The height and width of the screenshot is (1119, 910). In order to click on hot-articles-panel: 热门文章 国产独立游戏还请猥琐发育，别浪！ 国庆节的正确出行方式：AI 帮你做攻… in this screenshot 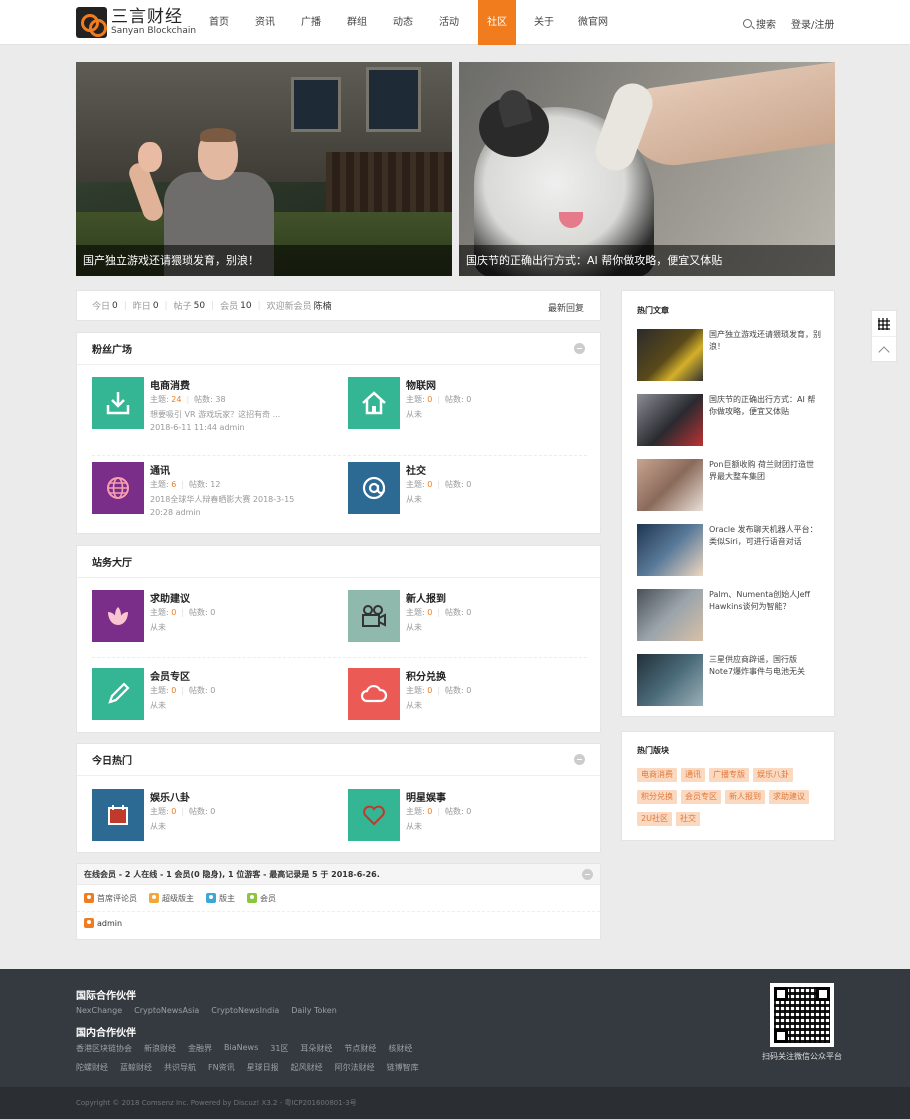, I will do `click(728, 503)`.